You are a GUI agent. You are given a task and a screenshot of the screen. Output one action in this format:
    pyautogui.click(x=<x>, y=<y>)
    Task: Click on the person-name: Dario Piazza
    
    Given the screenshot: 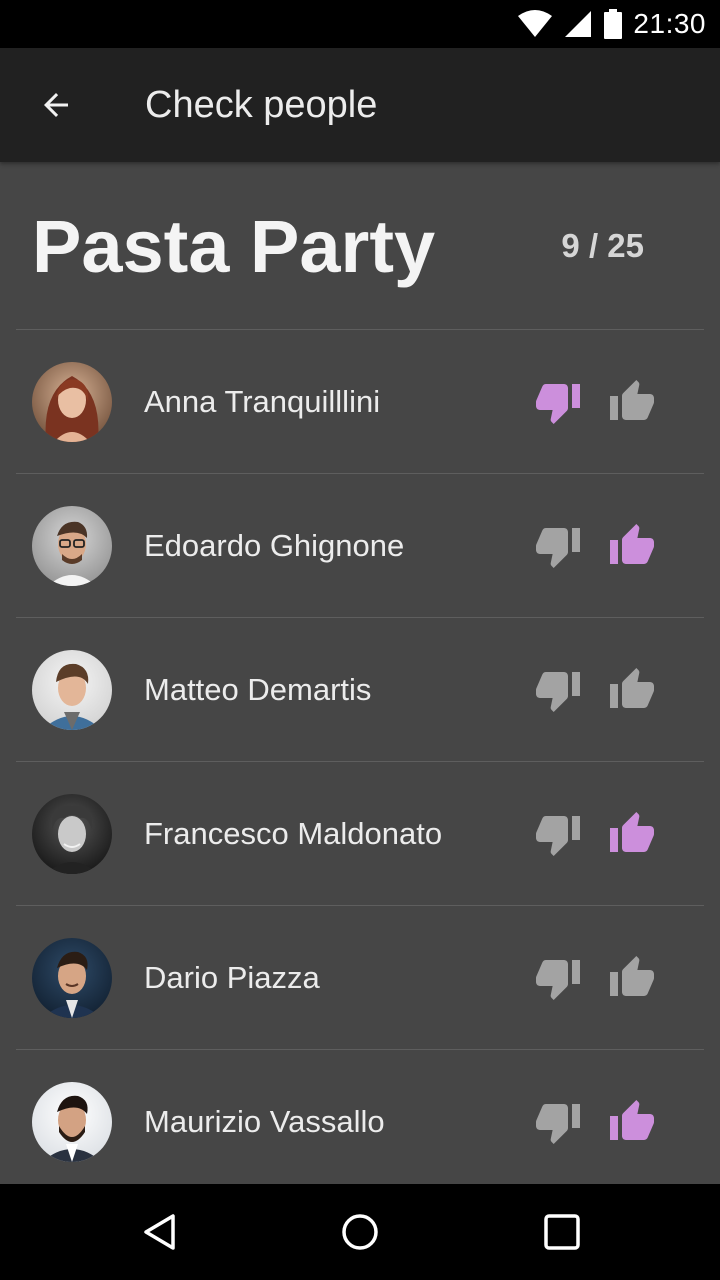 What is the action you would take?
    pyautogui.click(x=232, y=977)
    